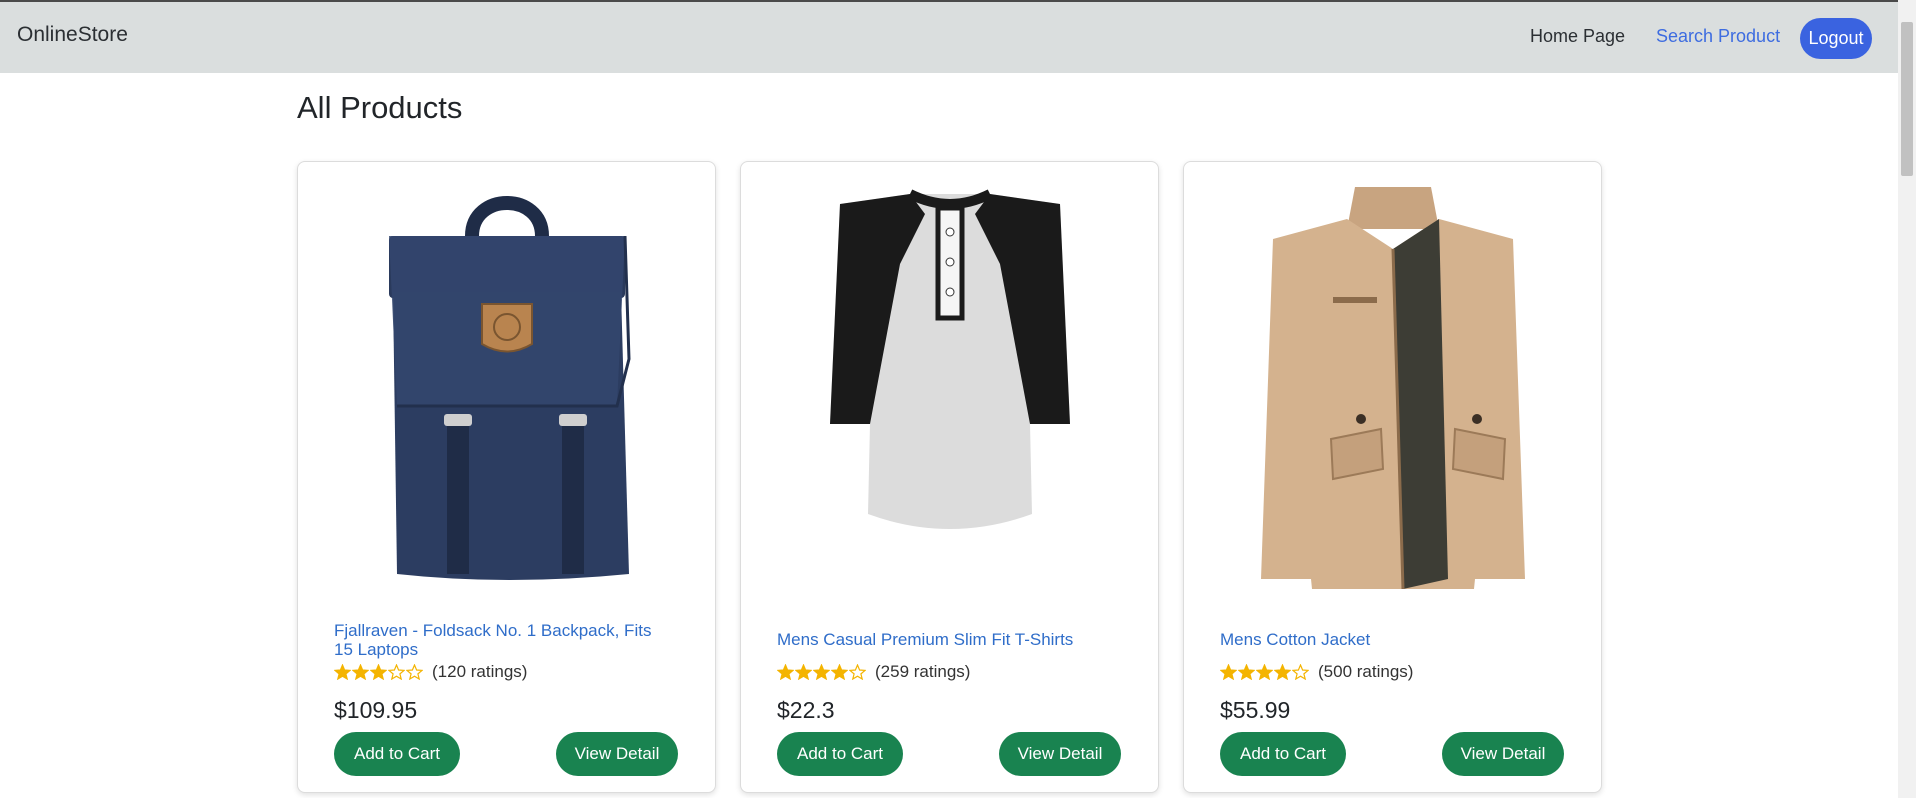 The width and height of the screenshot is (1916, 798). What do you see at coordinates (949, 359) in the screenshot?
I see `tshirt-icon` at bounding box center [949, 359].